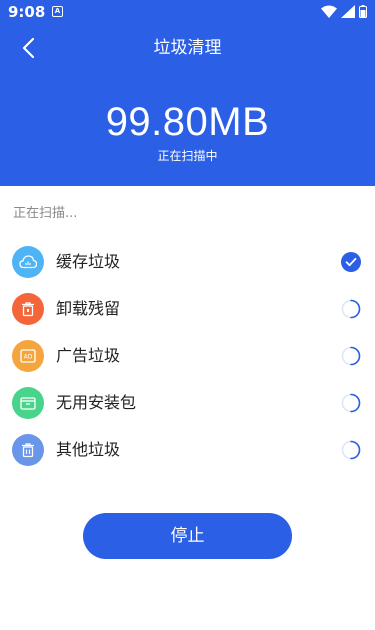 The image size is (375, 630). What do you see at coordinates (28, 309) in the screenshot?
I see `uninstall-trash-icon` at bounding box center [28, 309].